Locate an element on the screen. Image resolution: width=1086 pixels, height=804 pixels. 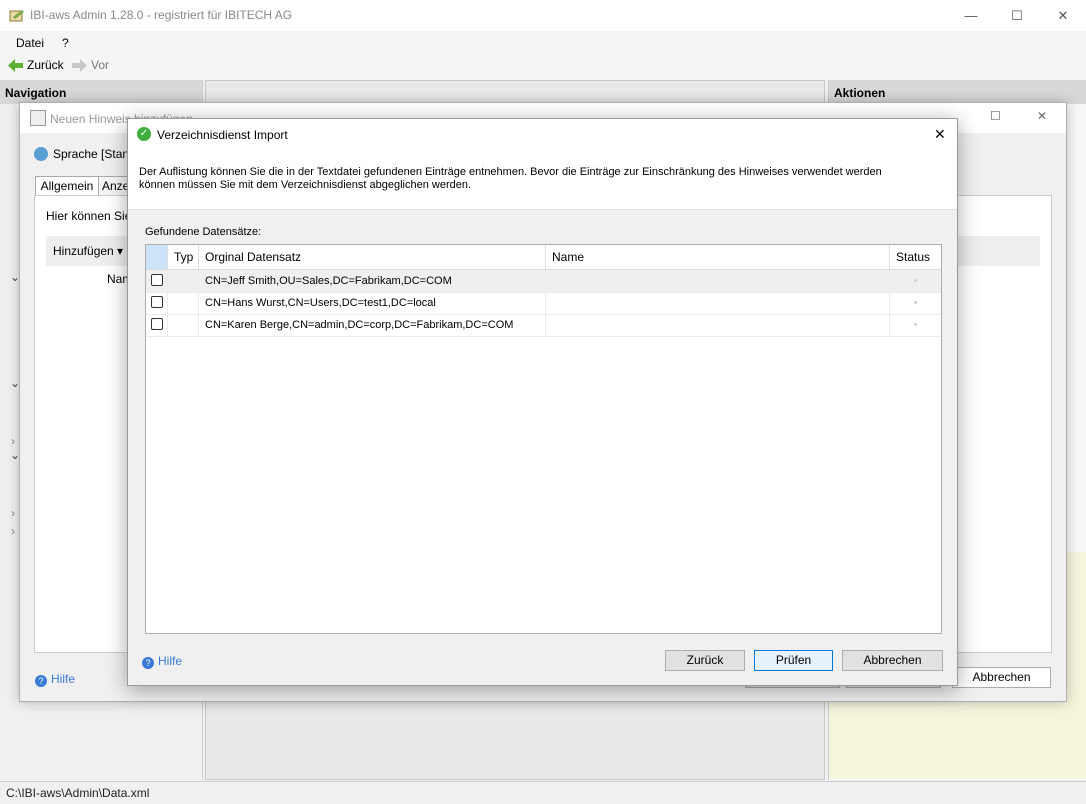
back-dialog-button: Zurück is located at coordinates (705, 660).